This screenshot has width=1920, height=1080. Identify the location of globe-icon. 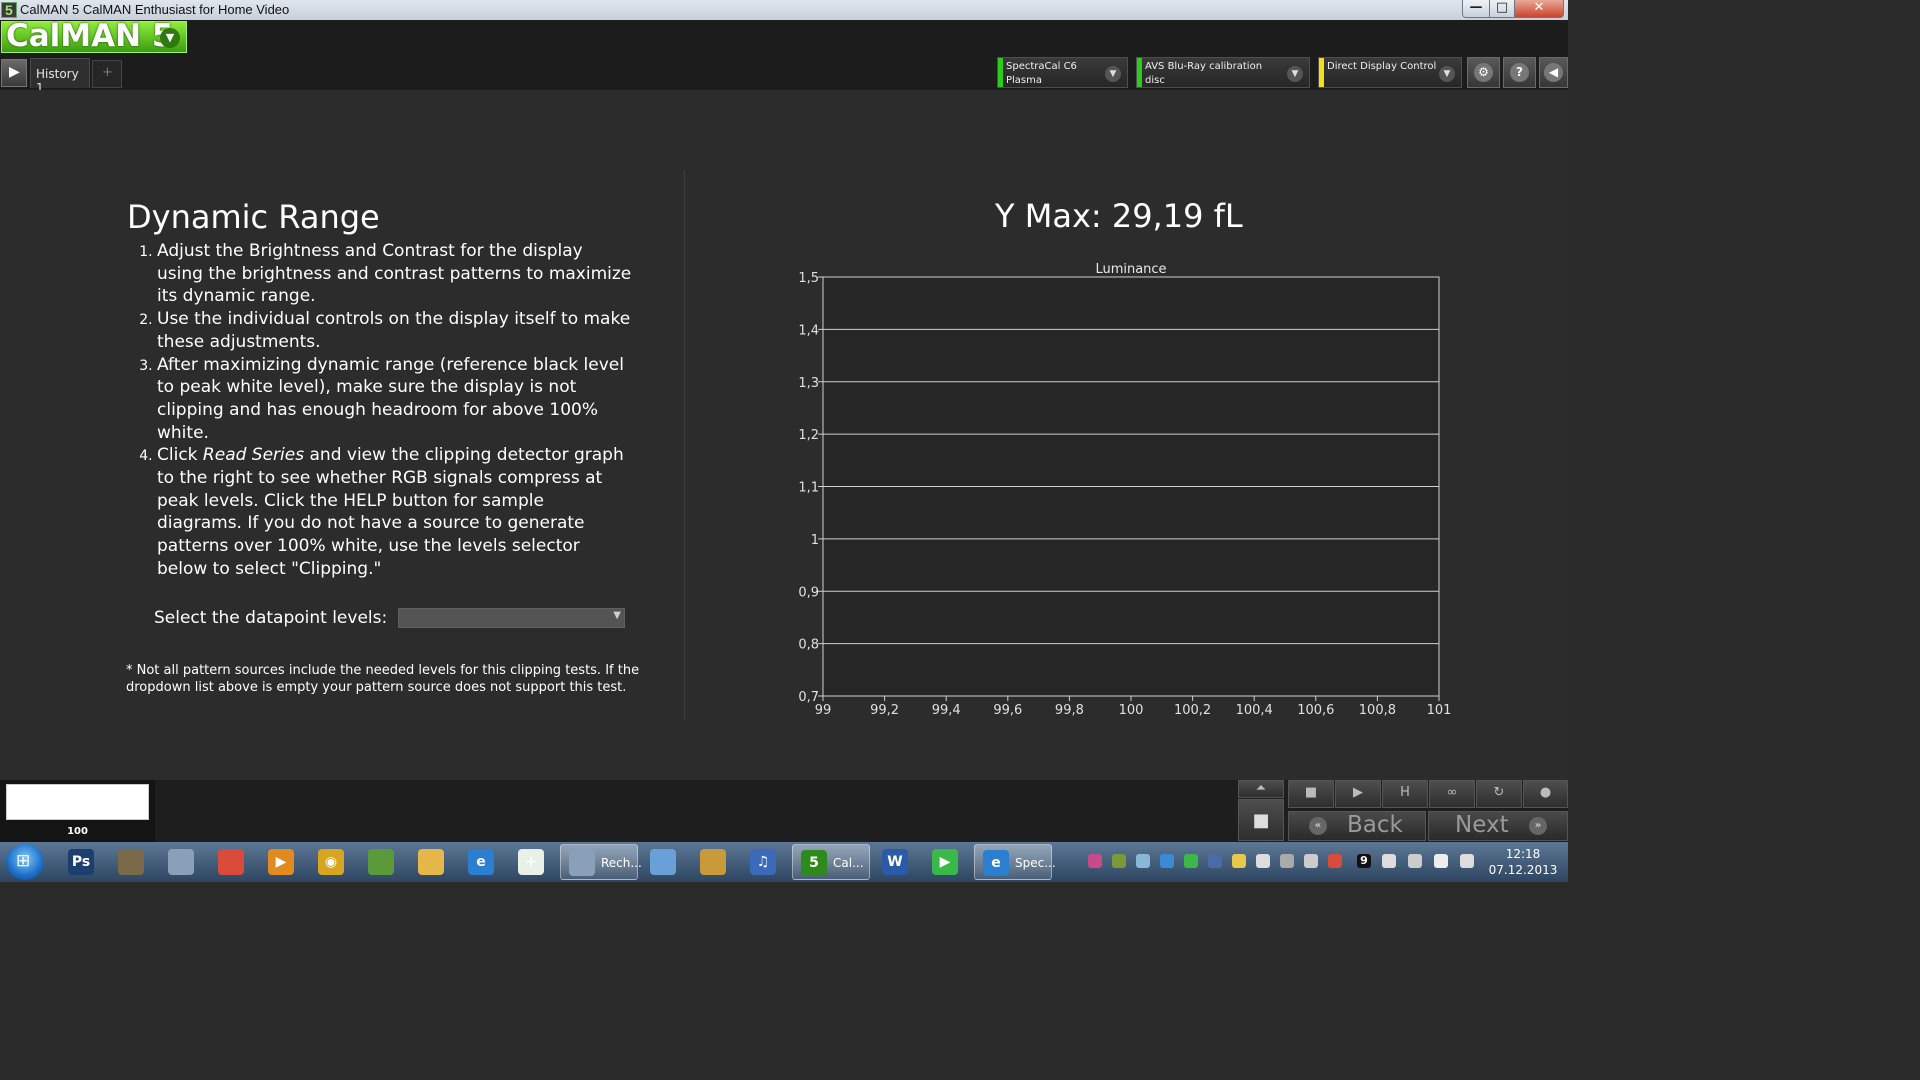
(381, 862).